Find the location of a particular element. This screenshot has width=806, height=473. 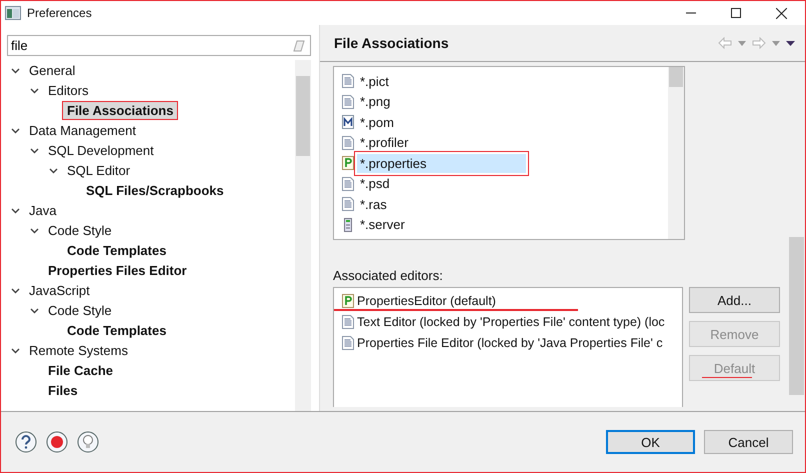

menu-icon is located at coordinates (790, 43).